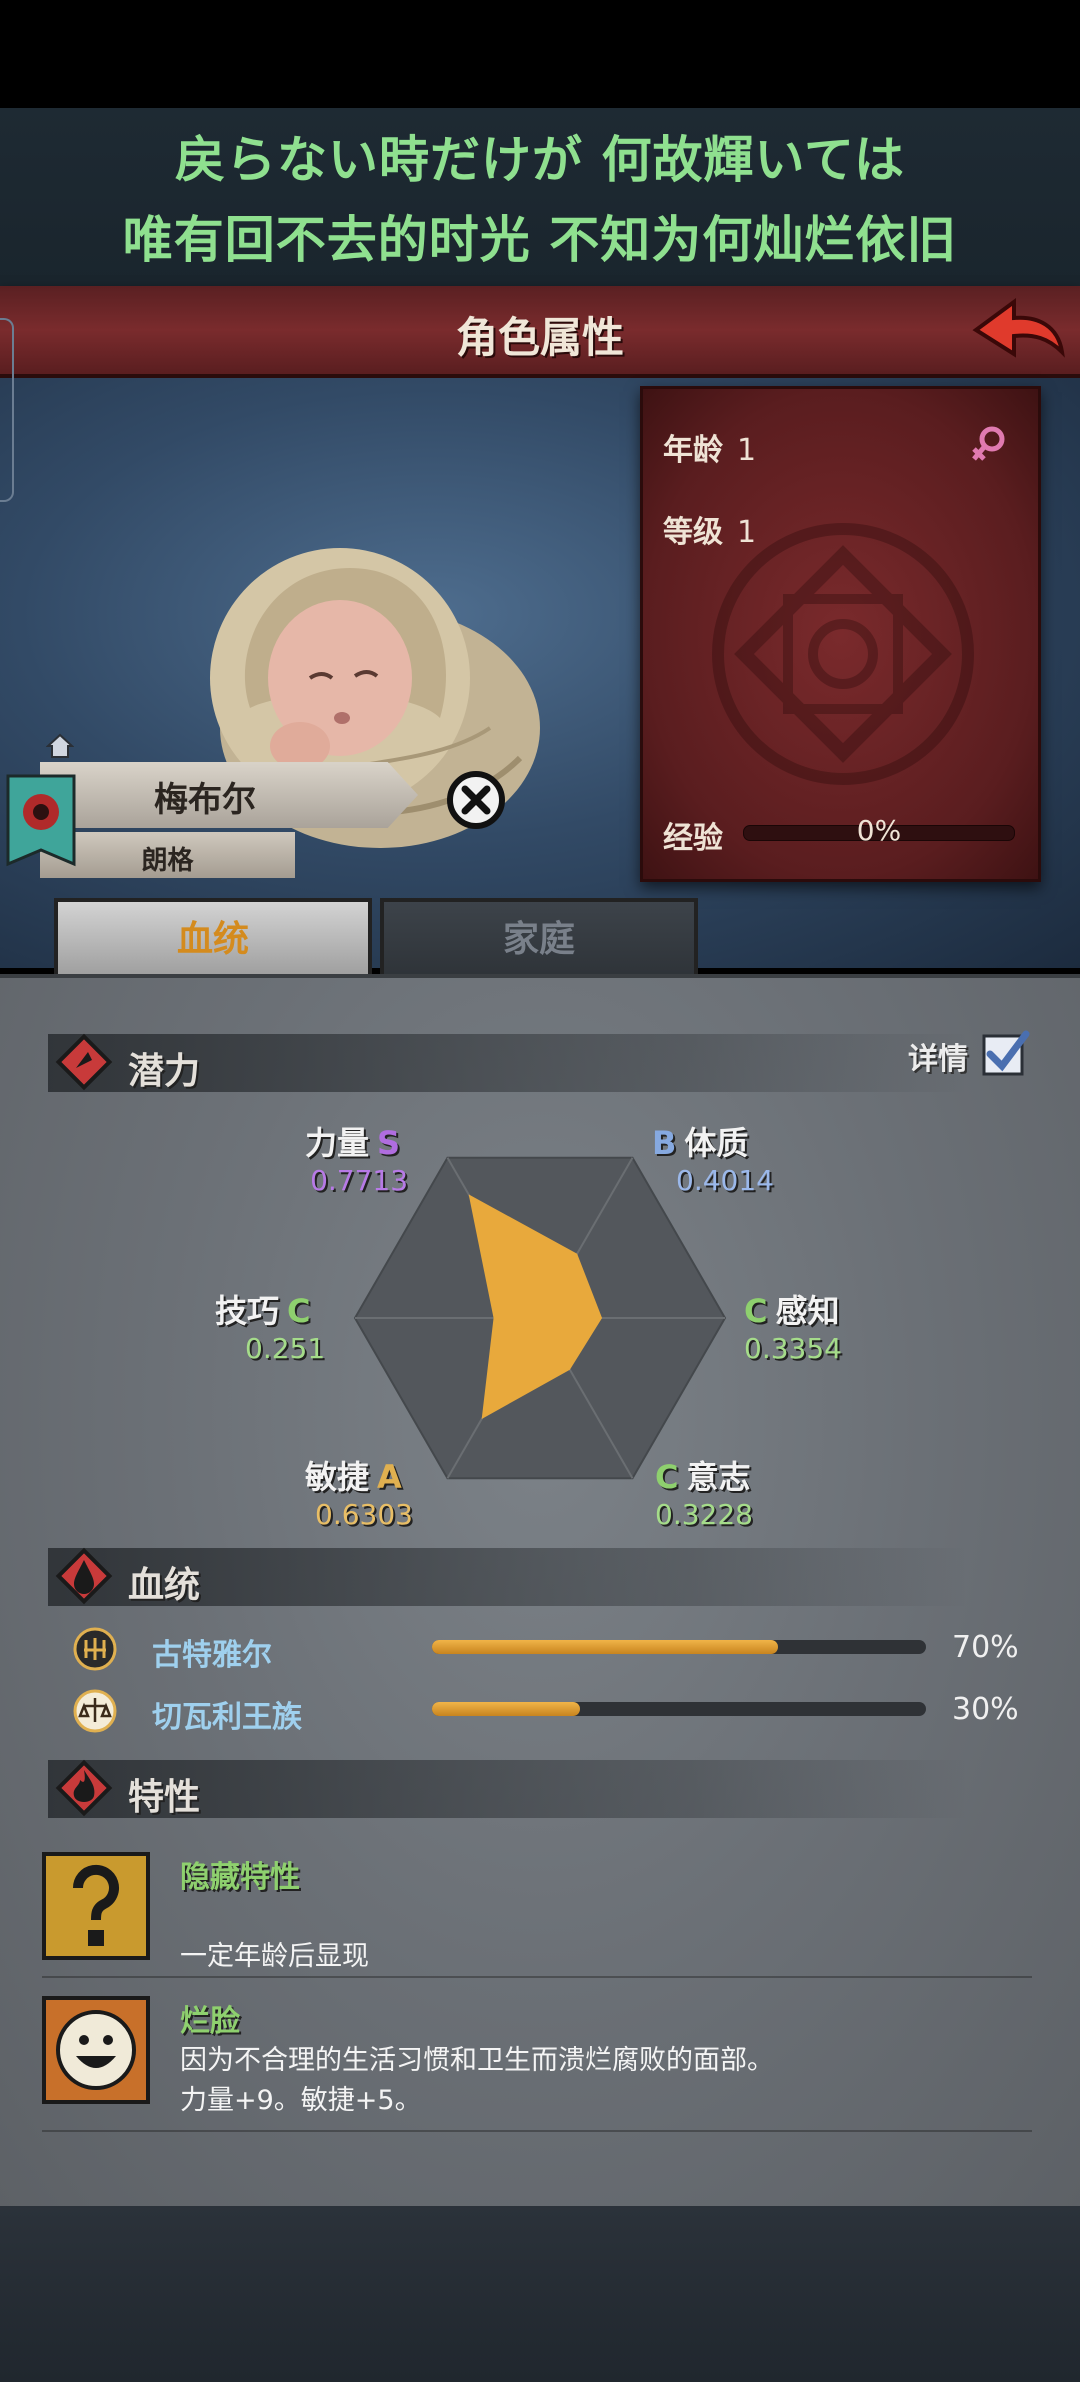 This screenshot has width=1080, height=2382. I want to click on stat-skill-value: 0.251, so click(285, 1348).